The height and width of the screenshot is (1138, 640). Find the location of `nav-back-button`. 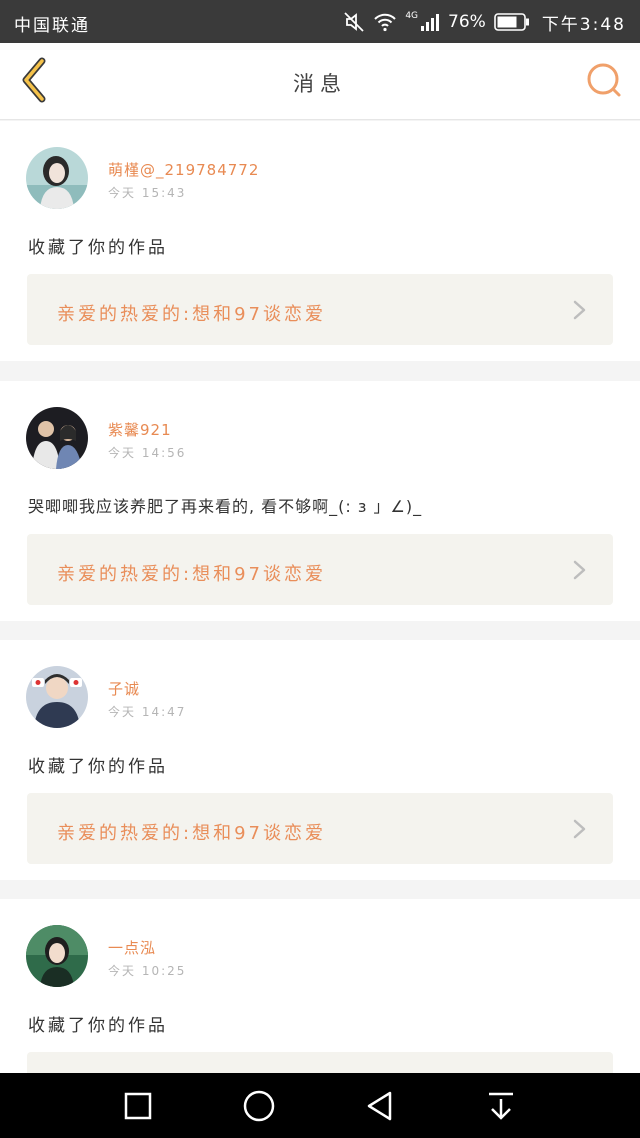

nav-back-button is located at coordinates (380, 1106).